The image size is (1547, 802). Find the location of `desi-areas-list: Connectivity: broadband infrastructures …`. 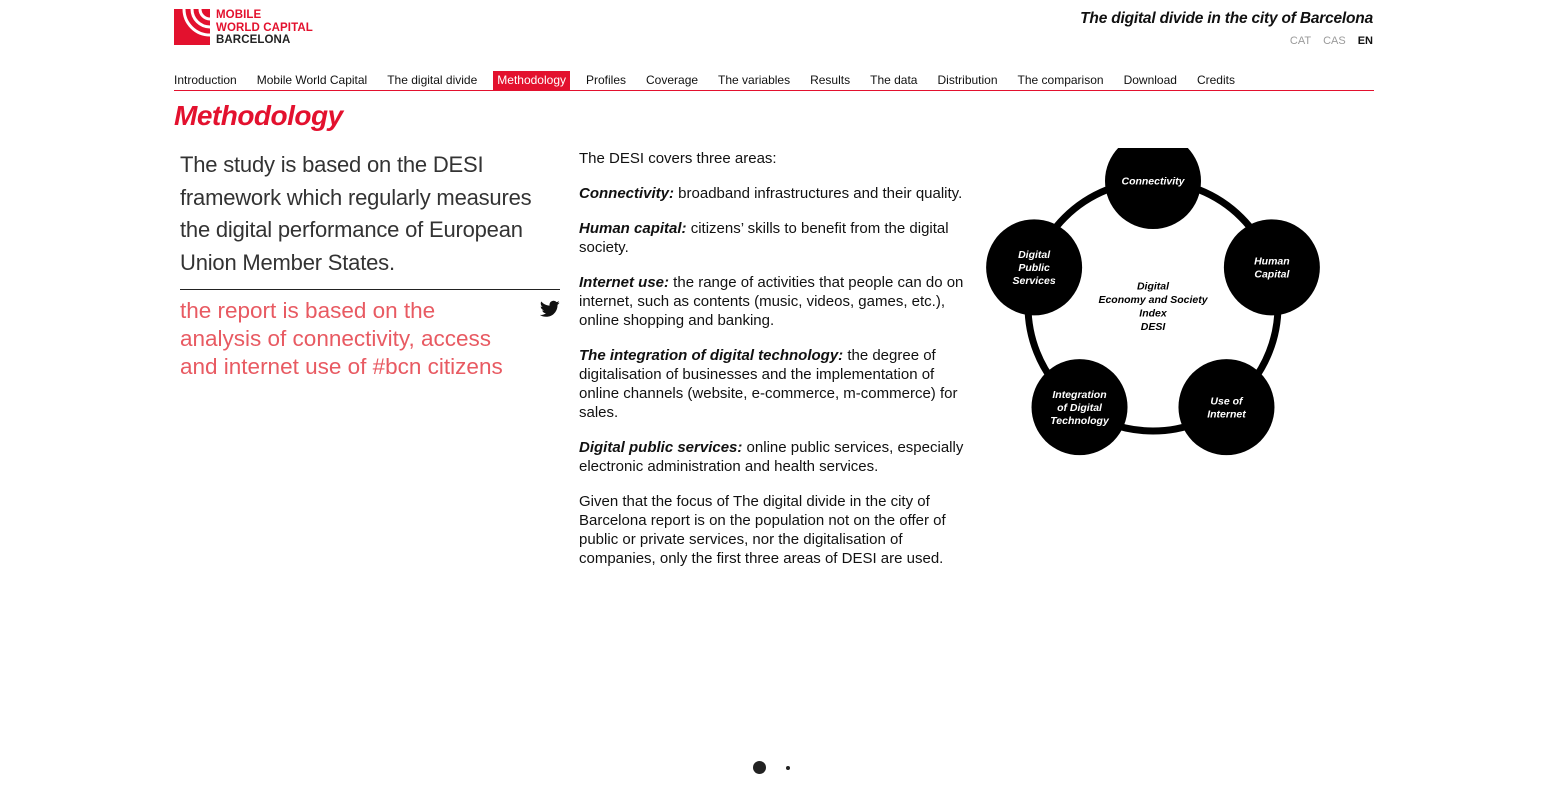

desi-areas-list: Connectivity: broadband infrastructures … is located at coordinates (774, 330).